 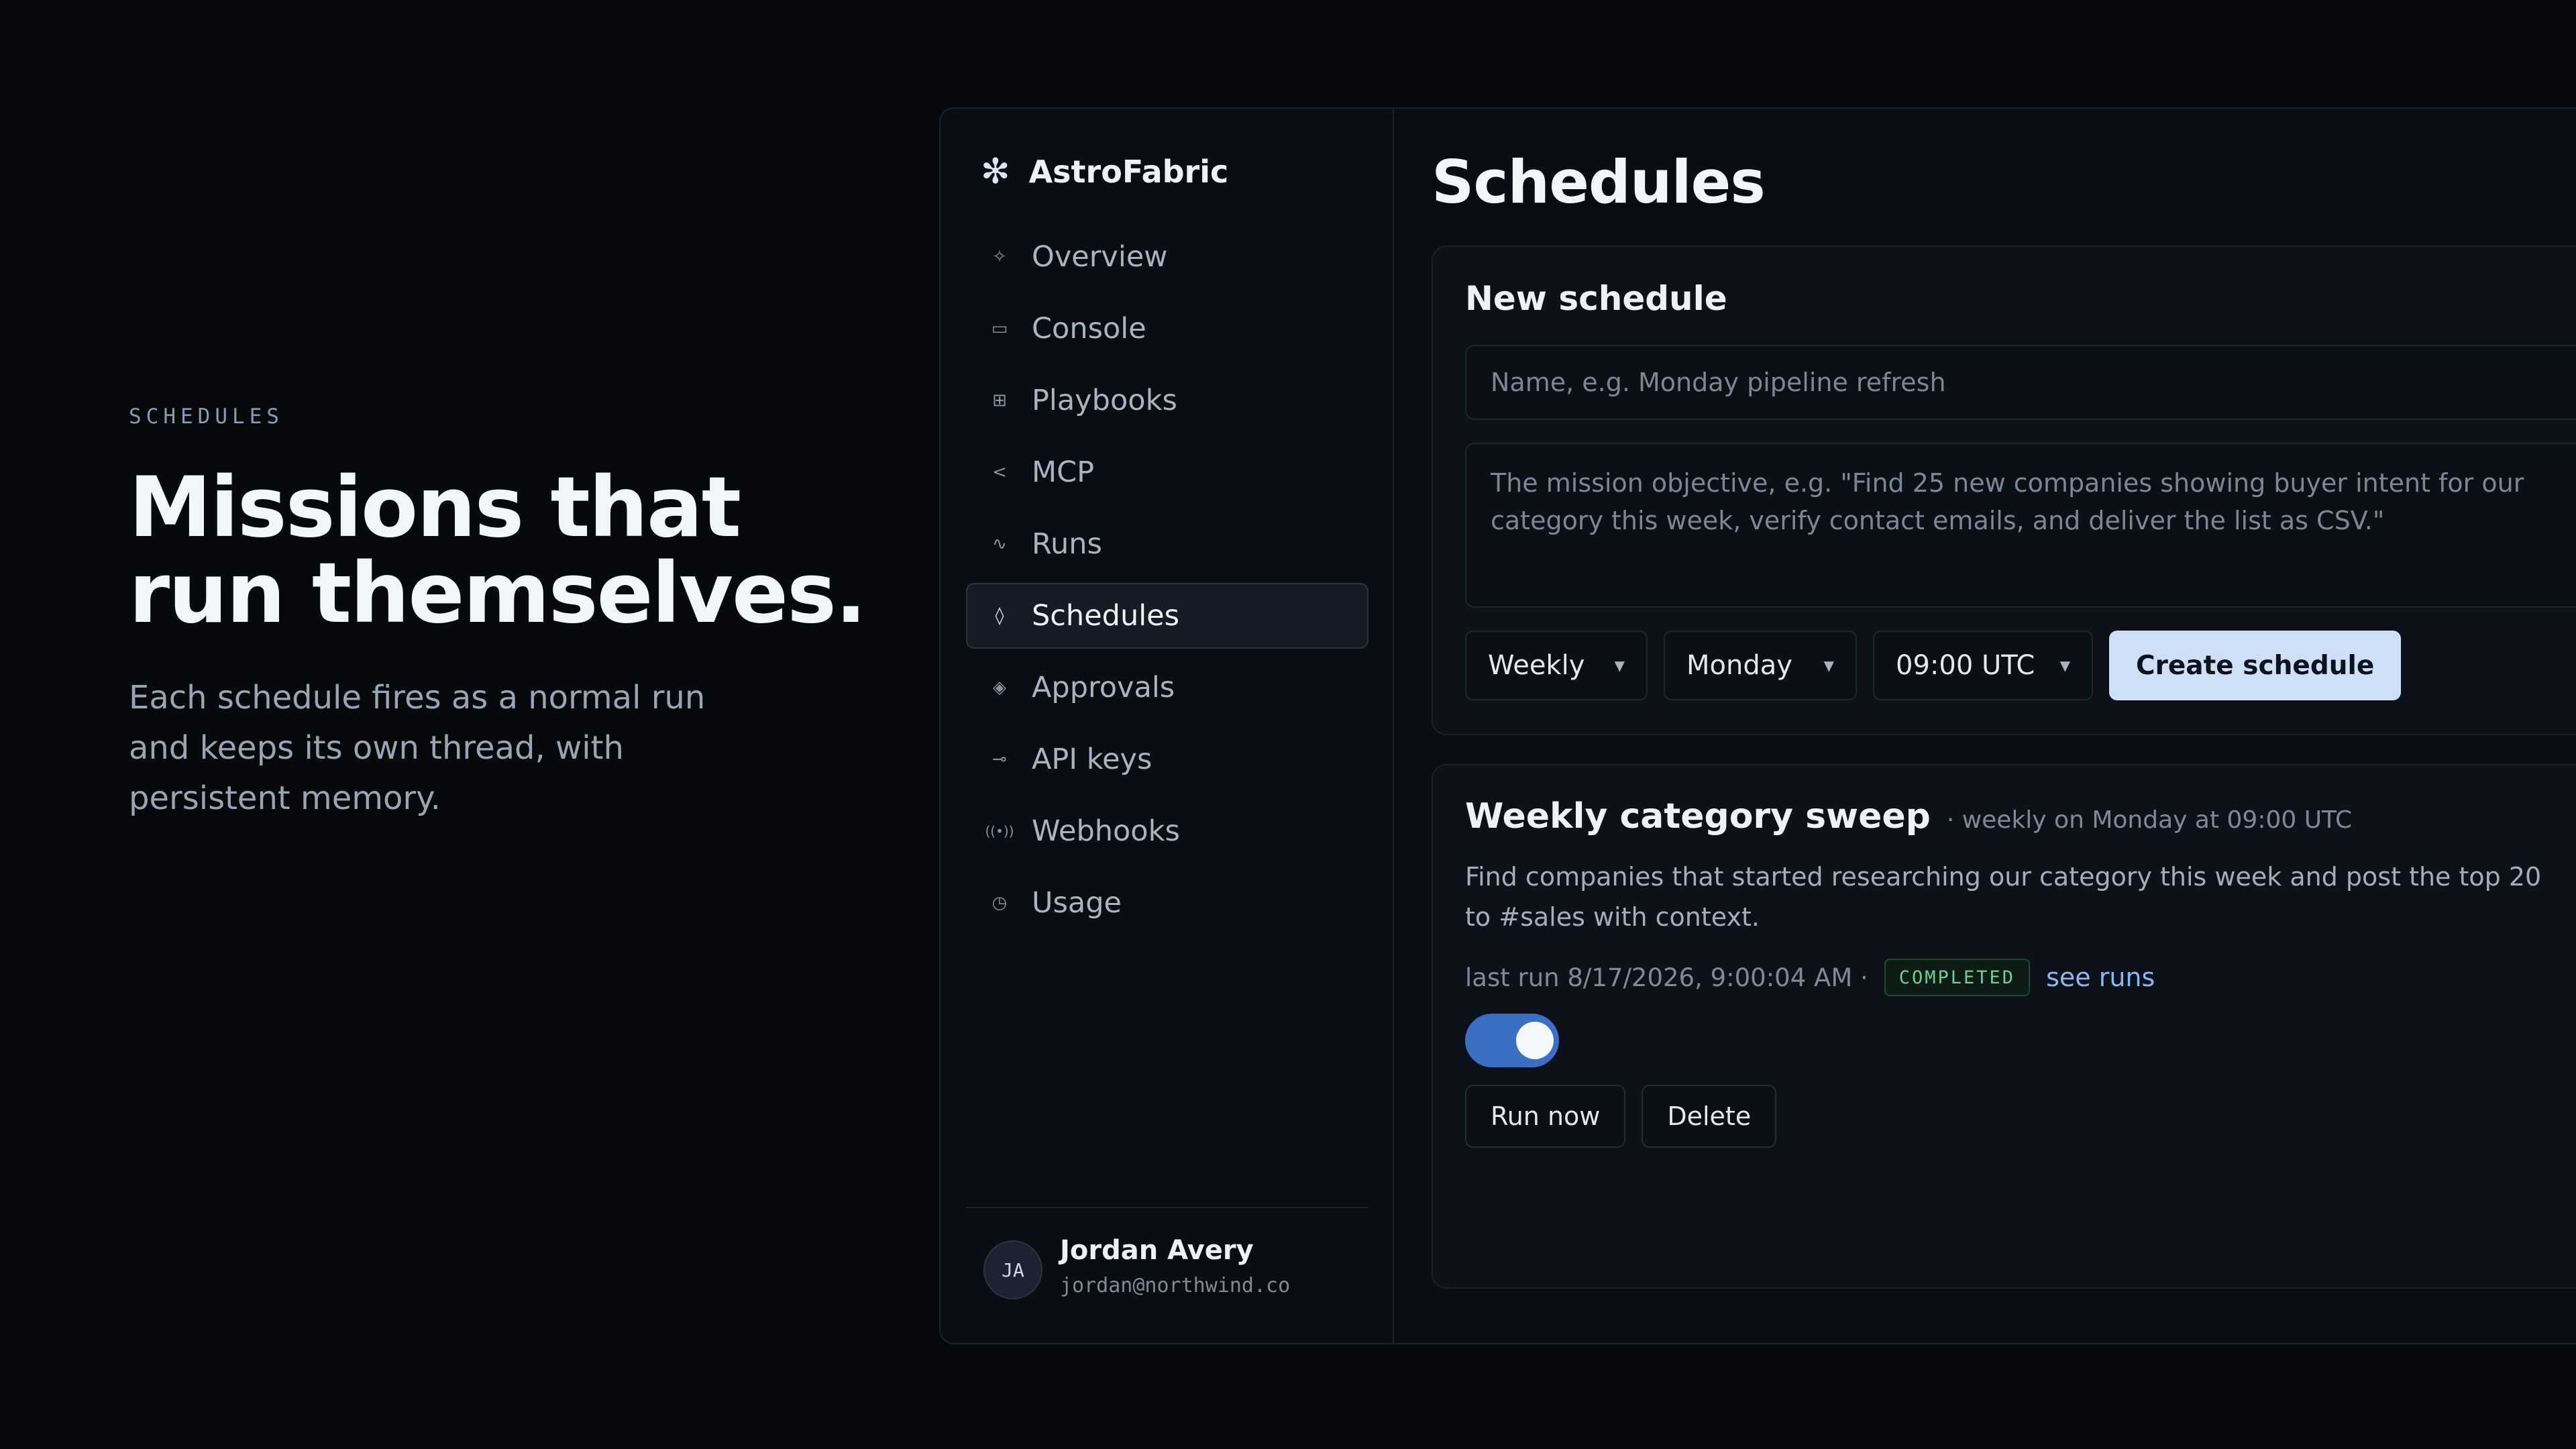 I want to click on sidebar-item-approvals: ◈ Approvals, so click(x=1167, y=687).